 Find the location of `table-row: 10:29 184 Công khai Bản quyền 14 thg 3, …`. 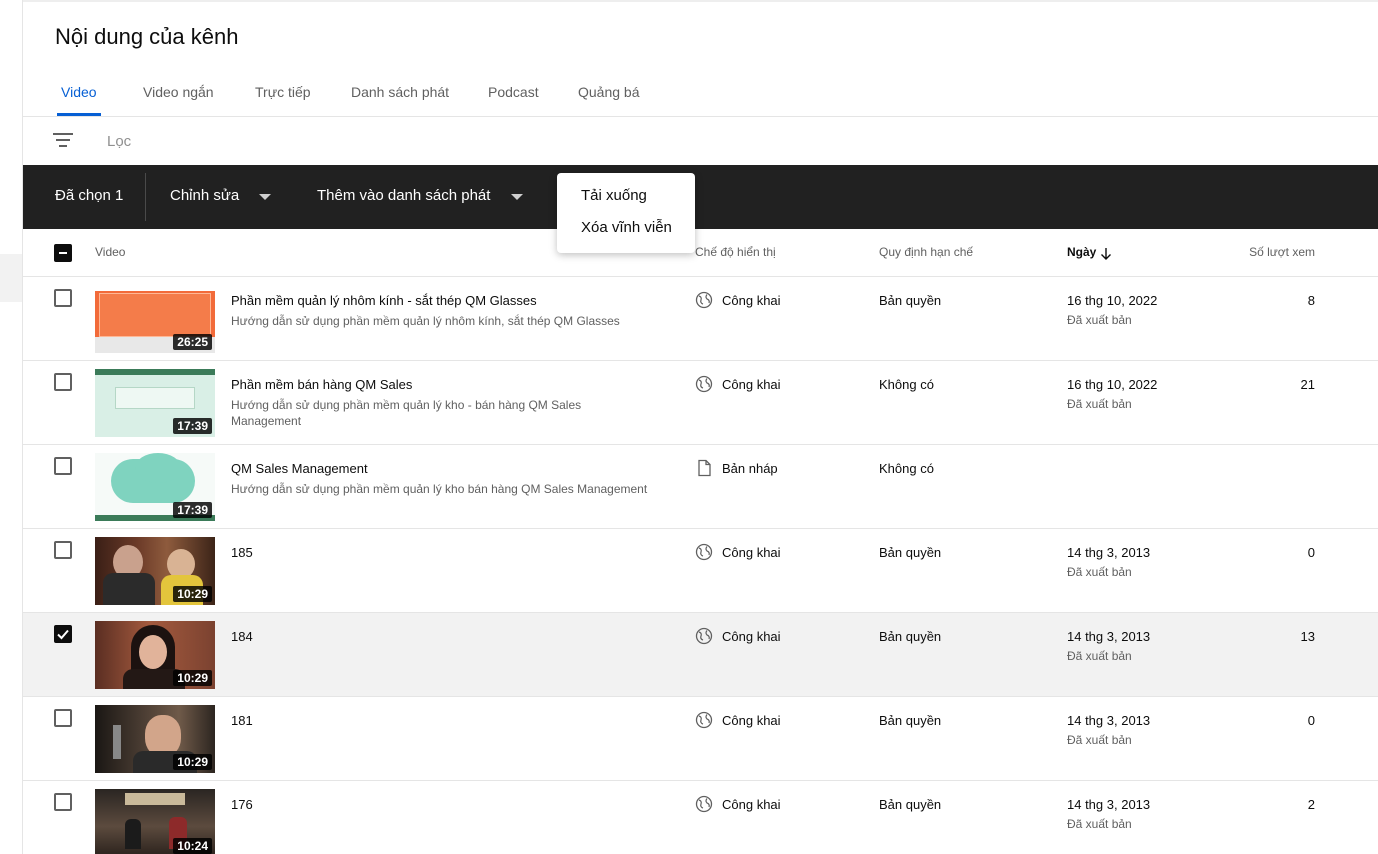

table-row: 10:29 184 Công khai Bản quyền 14 thg 3, … is located at coordinates (700, 655).